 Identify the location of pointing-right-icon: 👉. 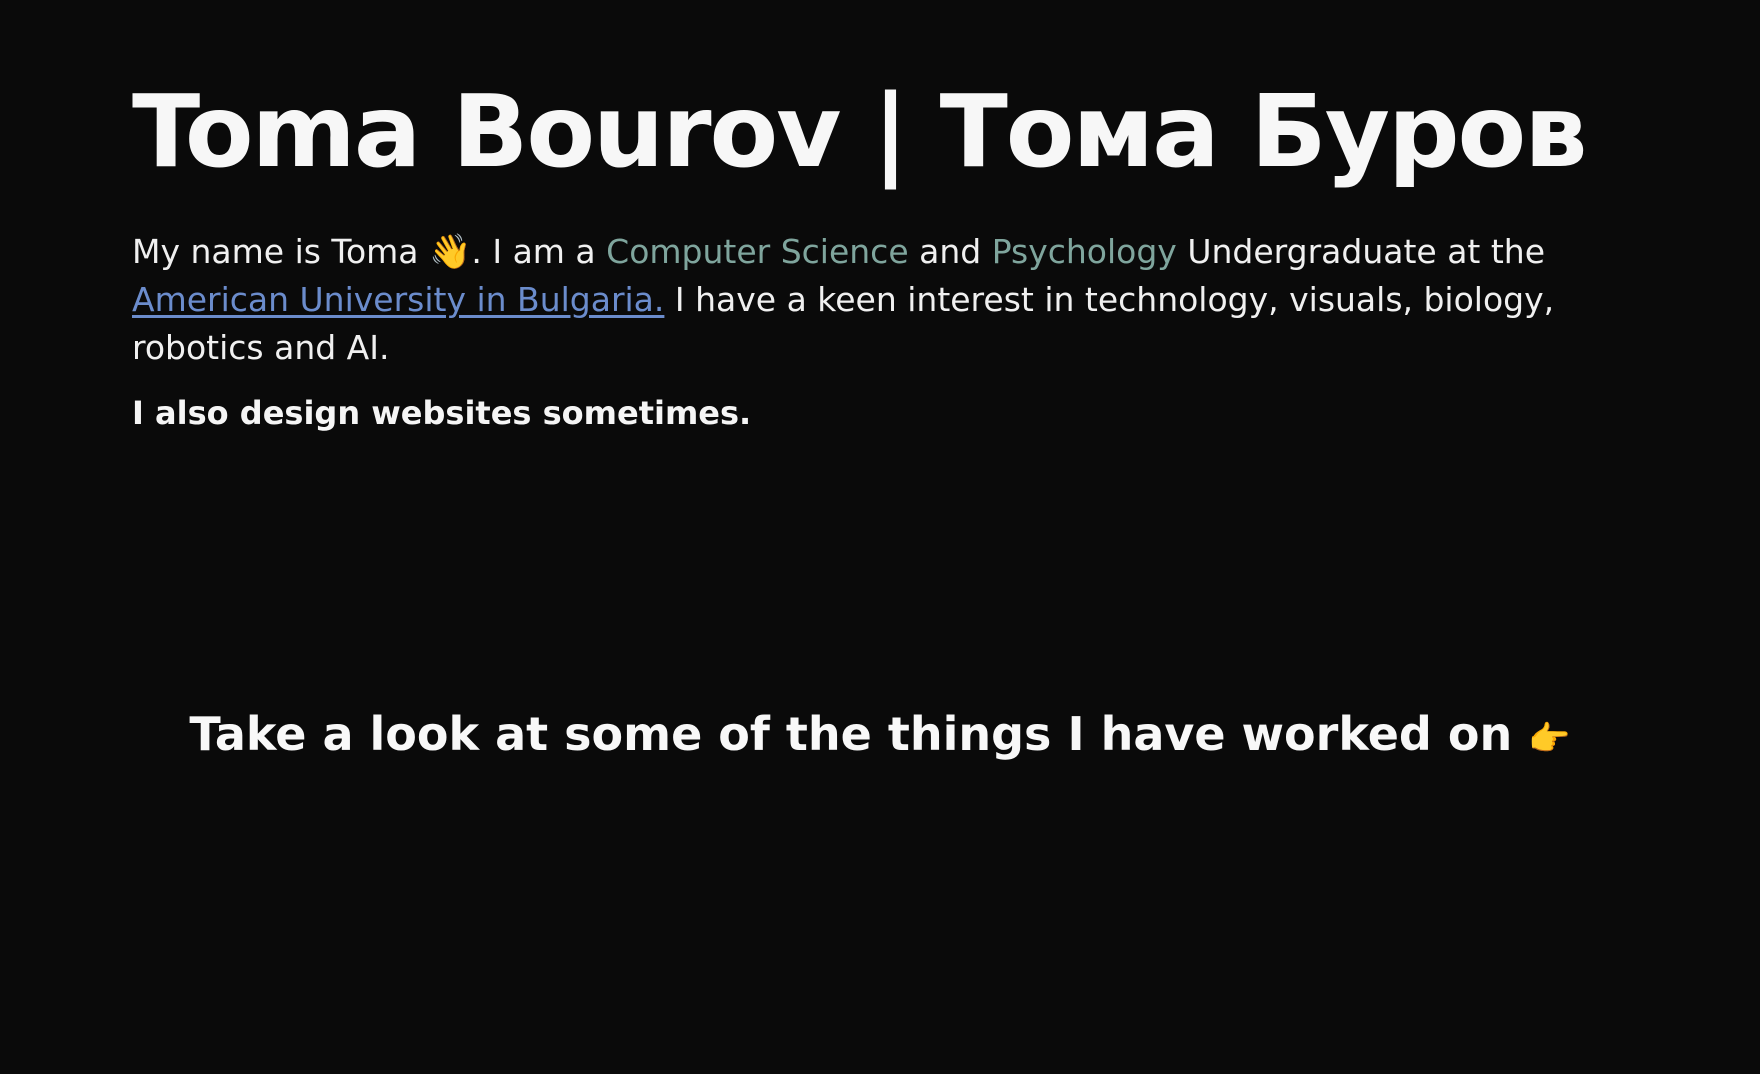
(1549, 739).